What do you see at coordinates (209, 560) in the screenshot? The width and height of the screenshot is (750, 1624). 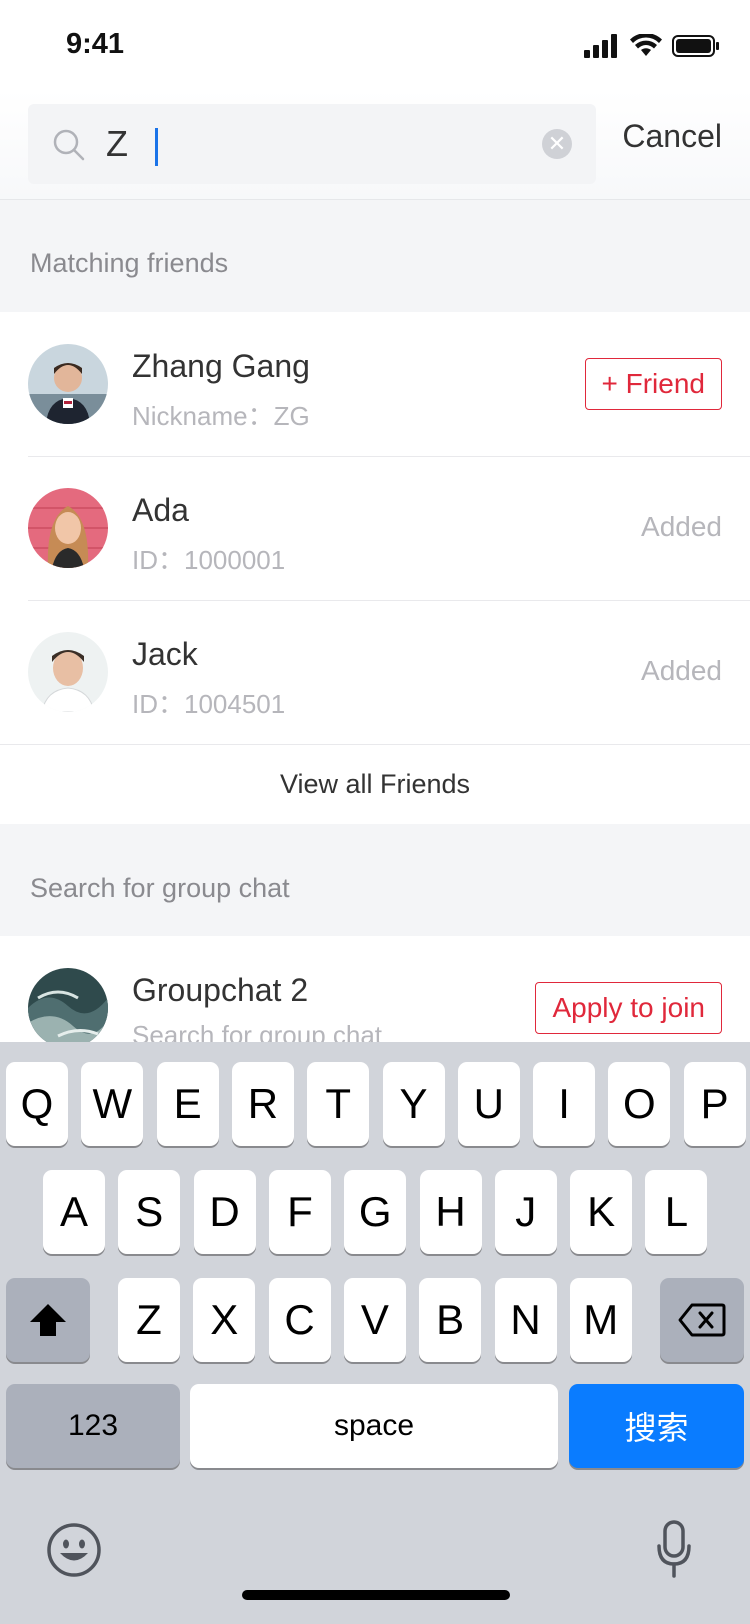 I see `friend-id: ID：1000001` at bounding box center [209, 560].